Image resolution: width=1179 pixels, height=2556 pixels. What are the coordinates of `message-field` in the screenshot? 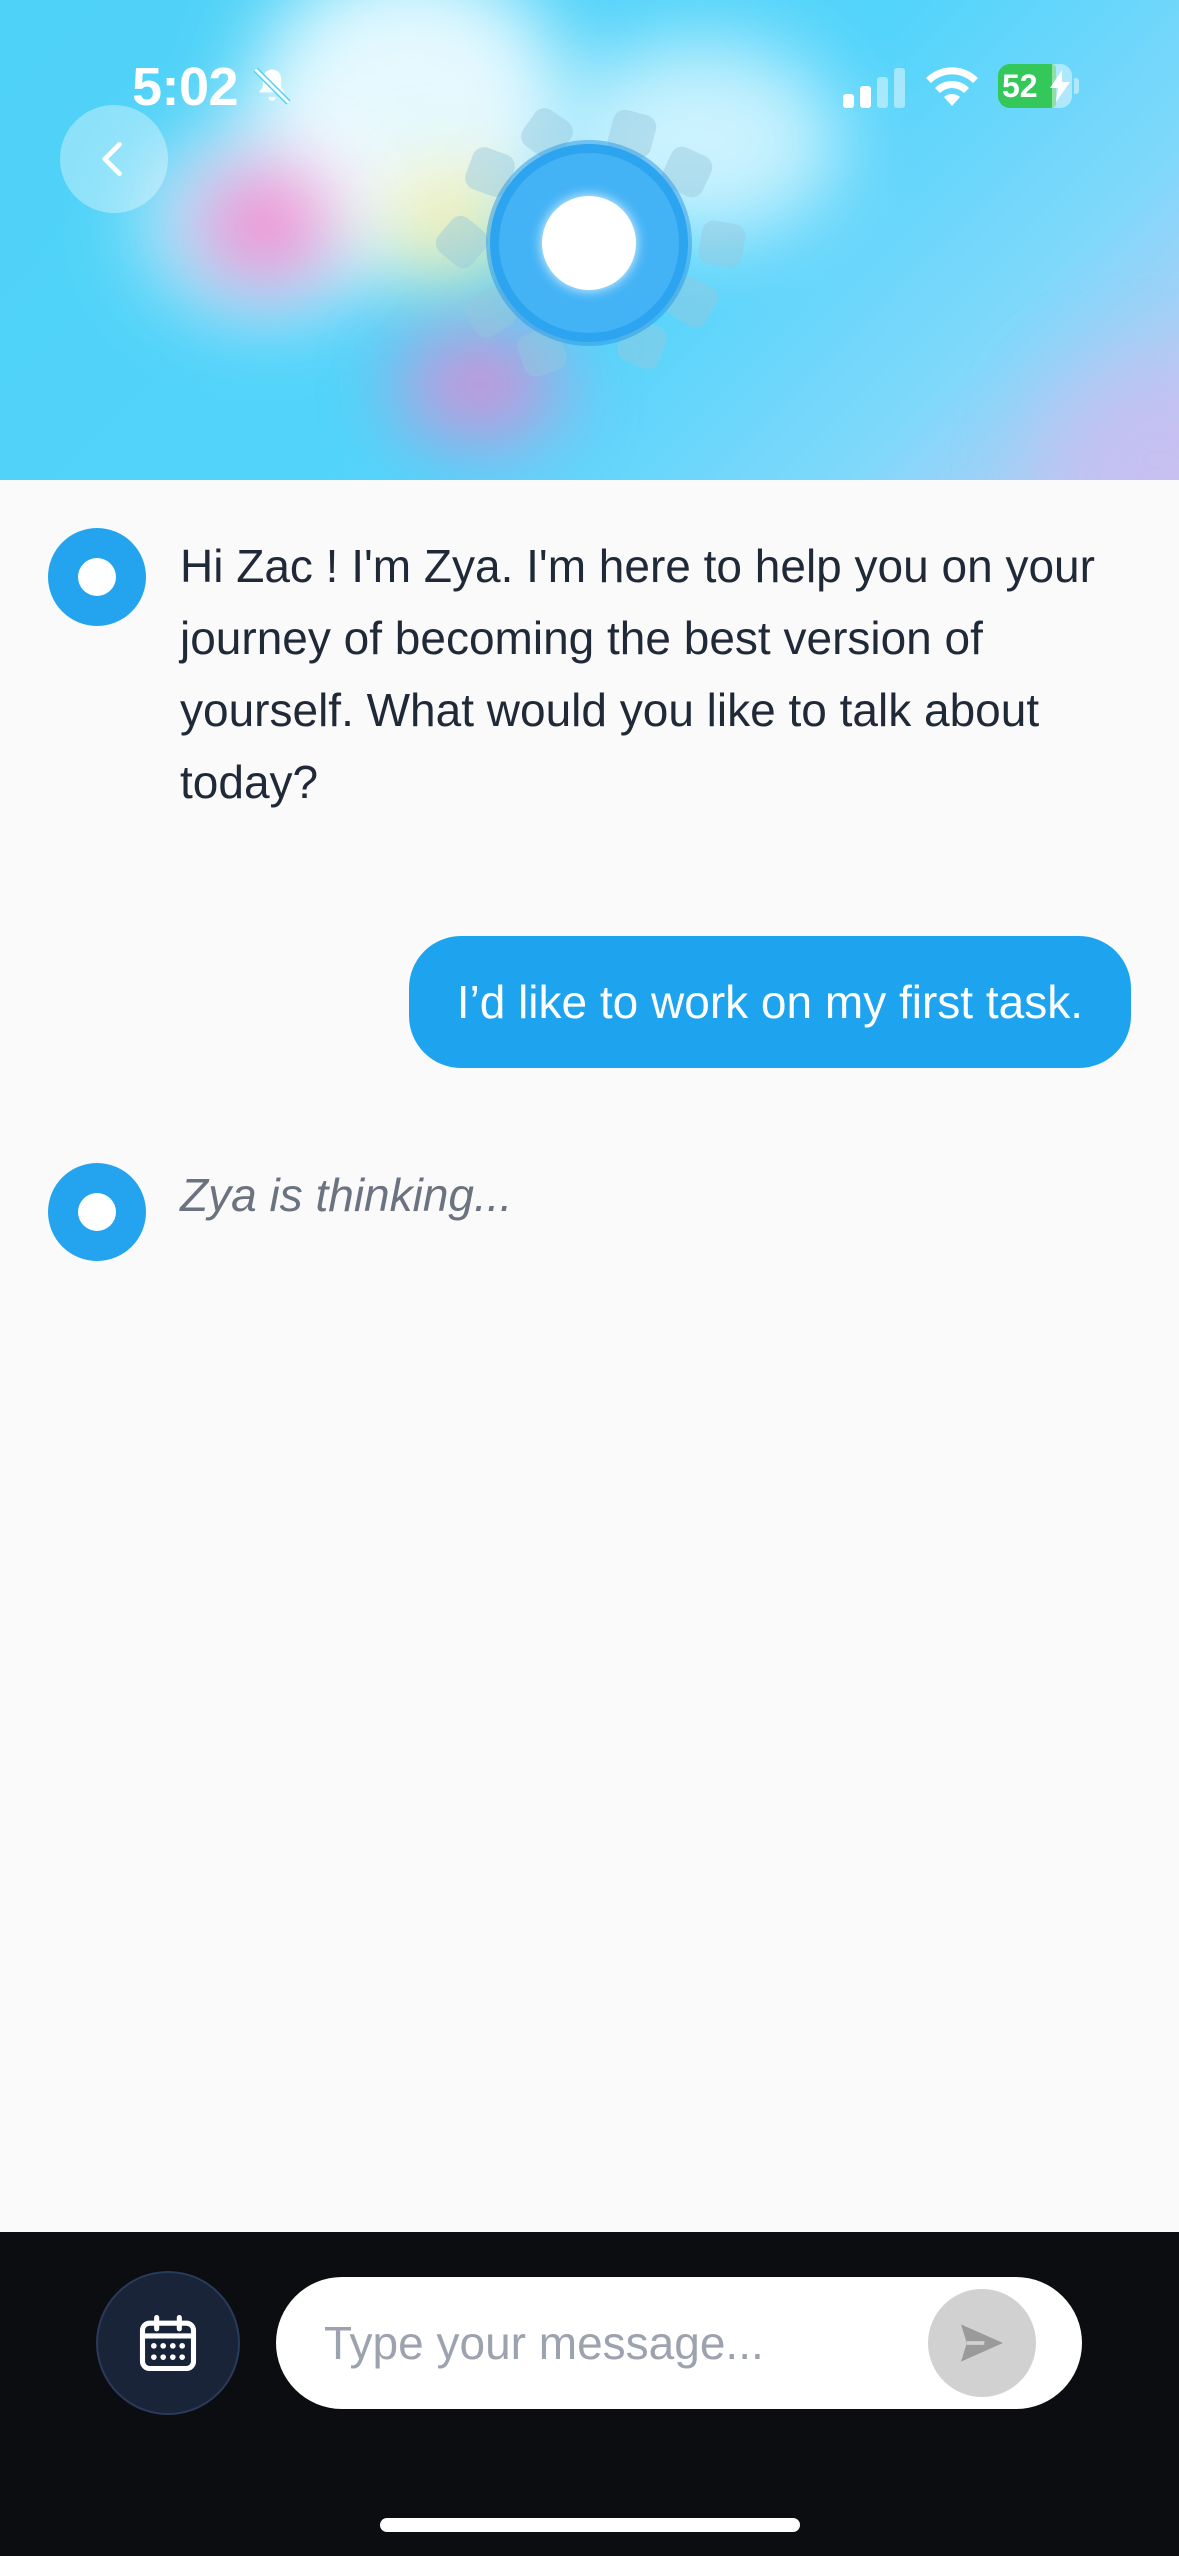 It's located at (679, 2343).